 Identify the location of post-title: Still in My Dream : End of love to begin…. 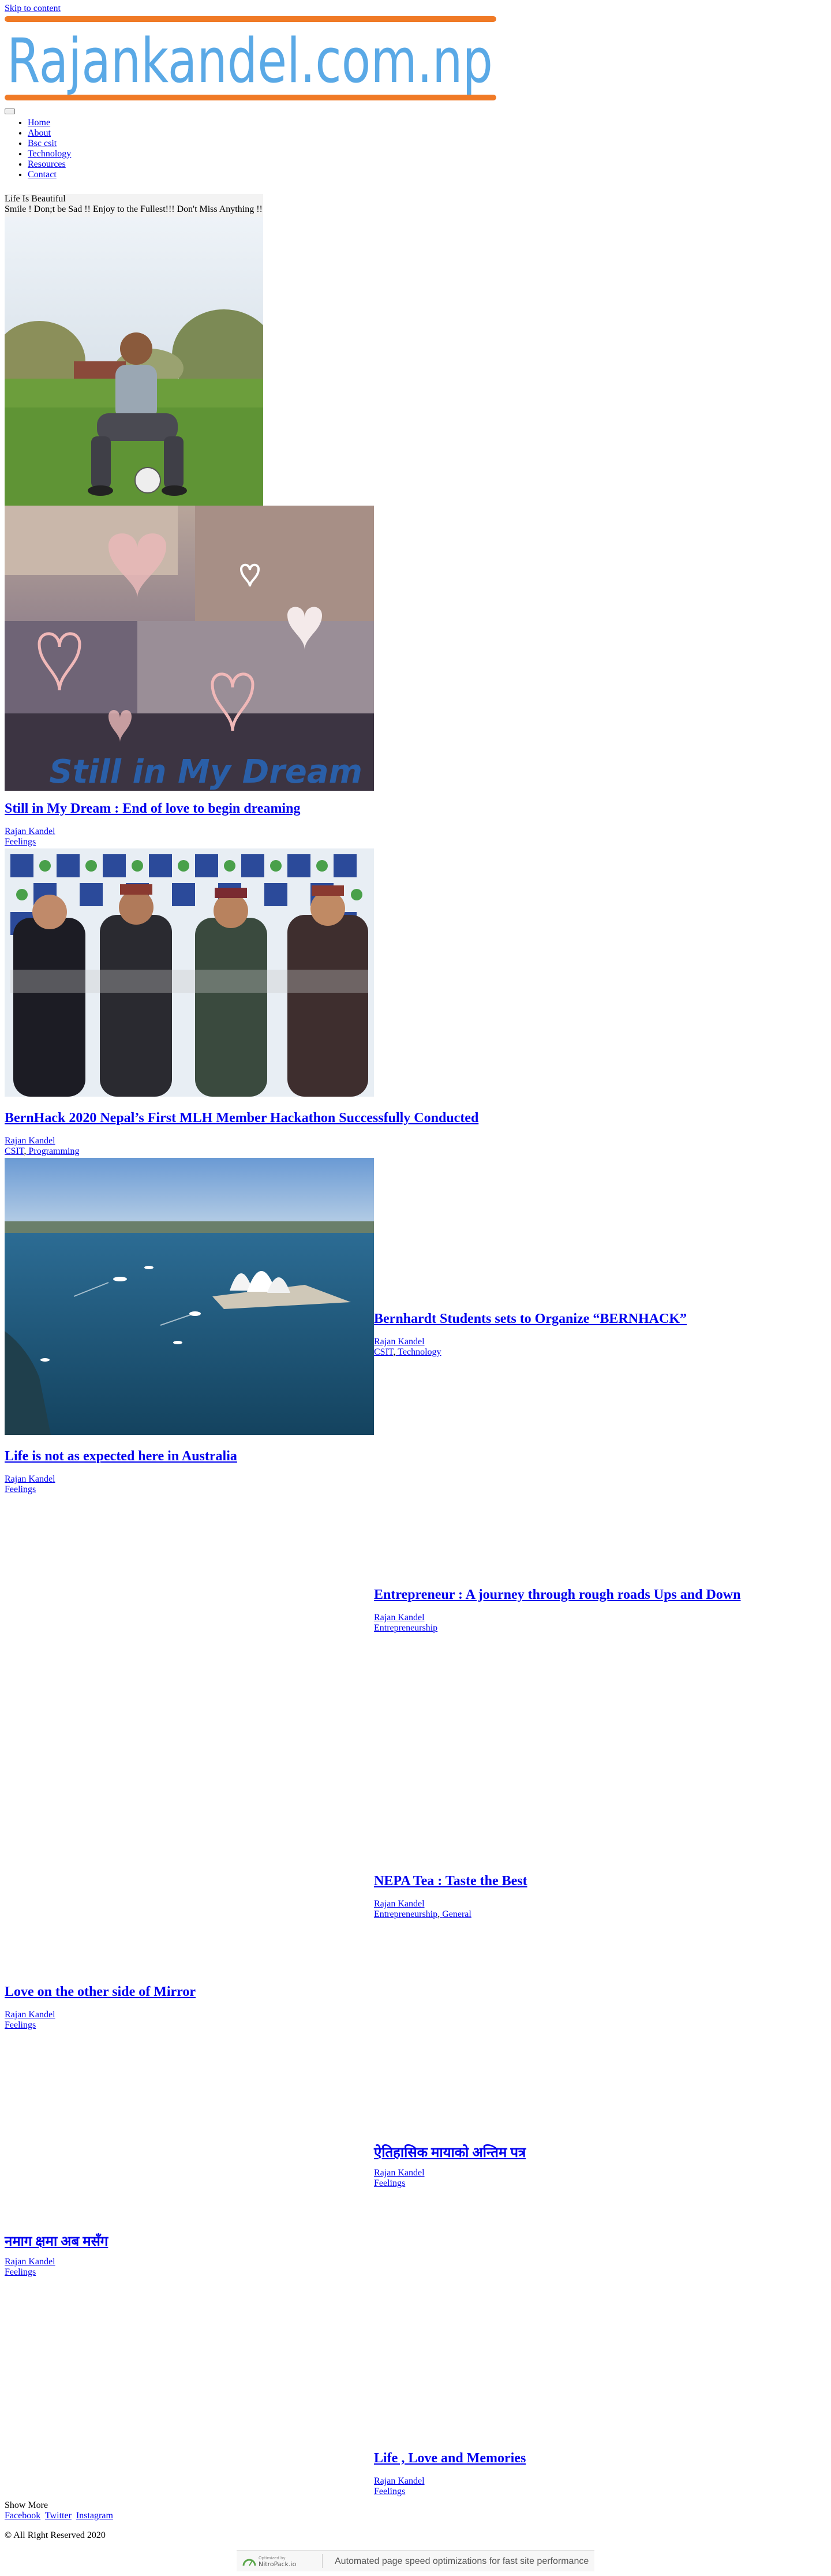
(152, 809).